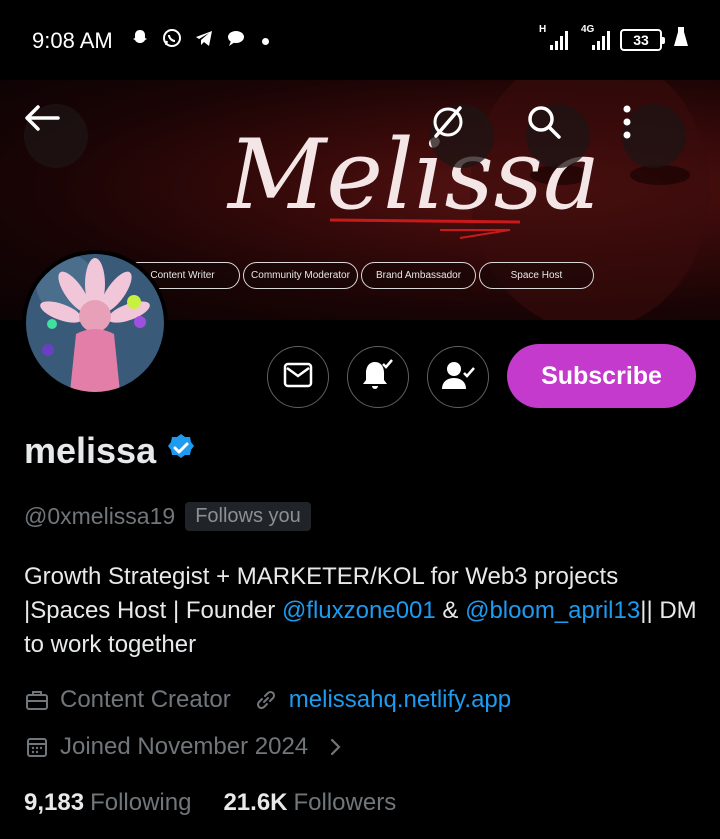 This screenshot has width=720, height=839. What do you see at coordinates (450, 610) in the screenshot?
I see `bio-text-2: &` at bounding box center [450, 610].